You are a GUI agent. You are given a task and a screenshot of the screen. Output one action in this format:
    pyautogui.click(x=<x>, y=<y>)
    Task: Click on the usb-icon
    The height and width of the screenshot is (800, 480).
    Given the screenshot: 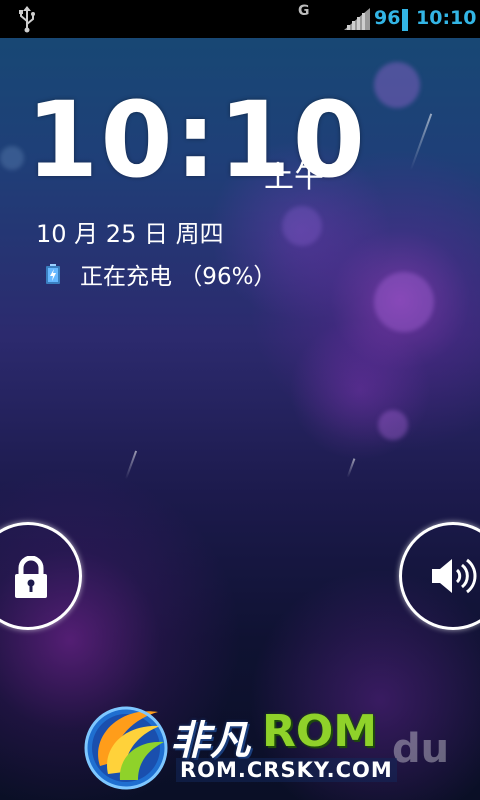 What is the action you would take?
    pyautogui.click(x=27, y=19)
    